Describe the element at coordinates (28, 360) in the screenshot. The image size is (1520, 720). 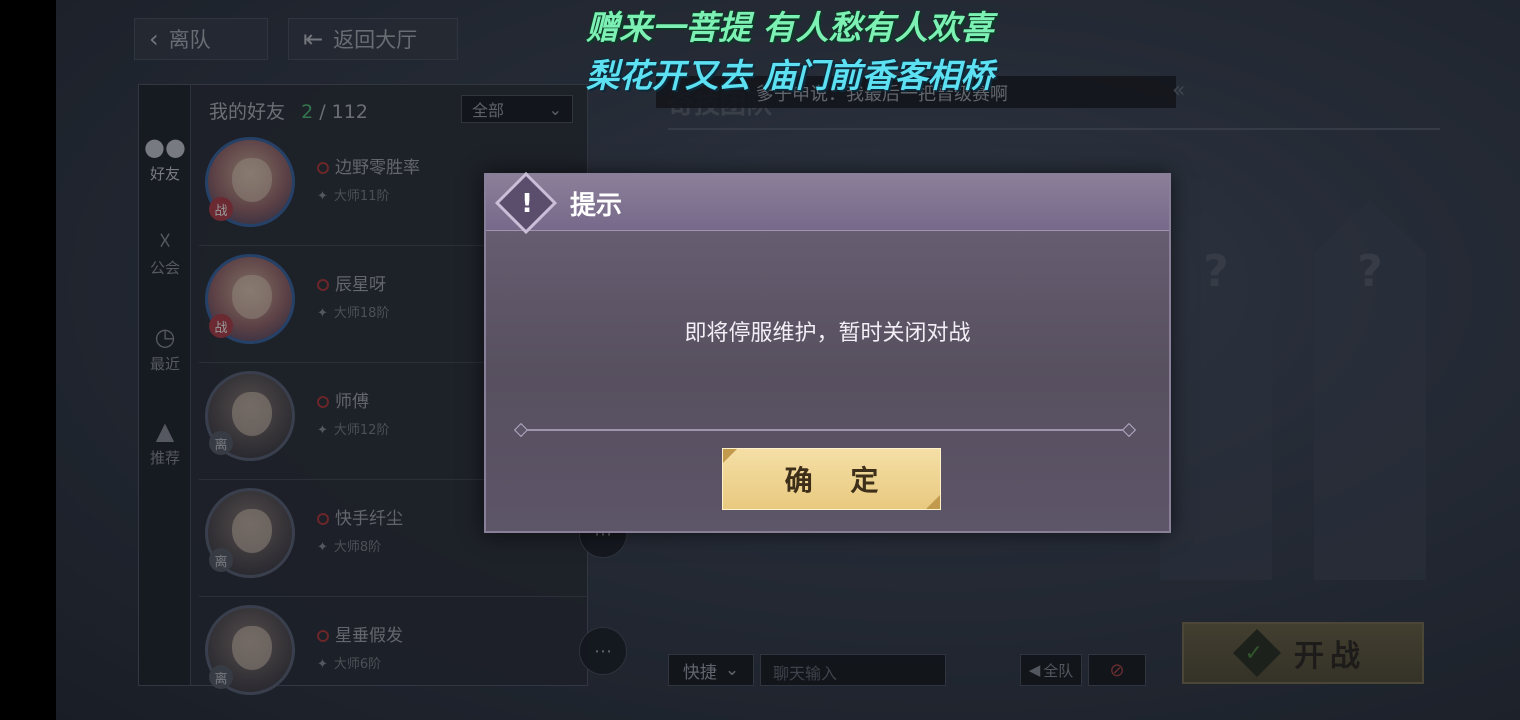
I see `system-side-bar` at that location.